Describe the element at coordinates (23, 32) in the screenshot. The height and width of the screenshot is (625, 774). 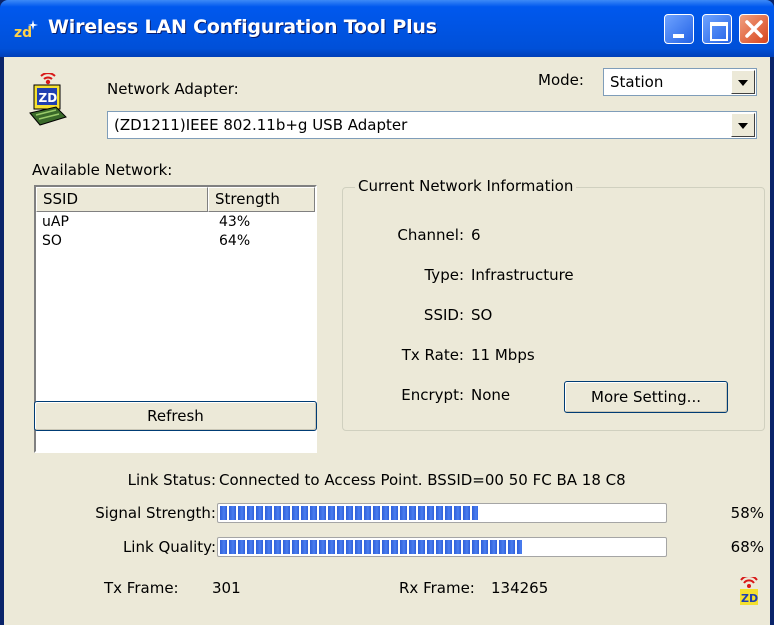
I see `svg-text: zd` at that location.